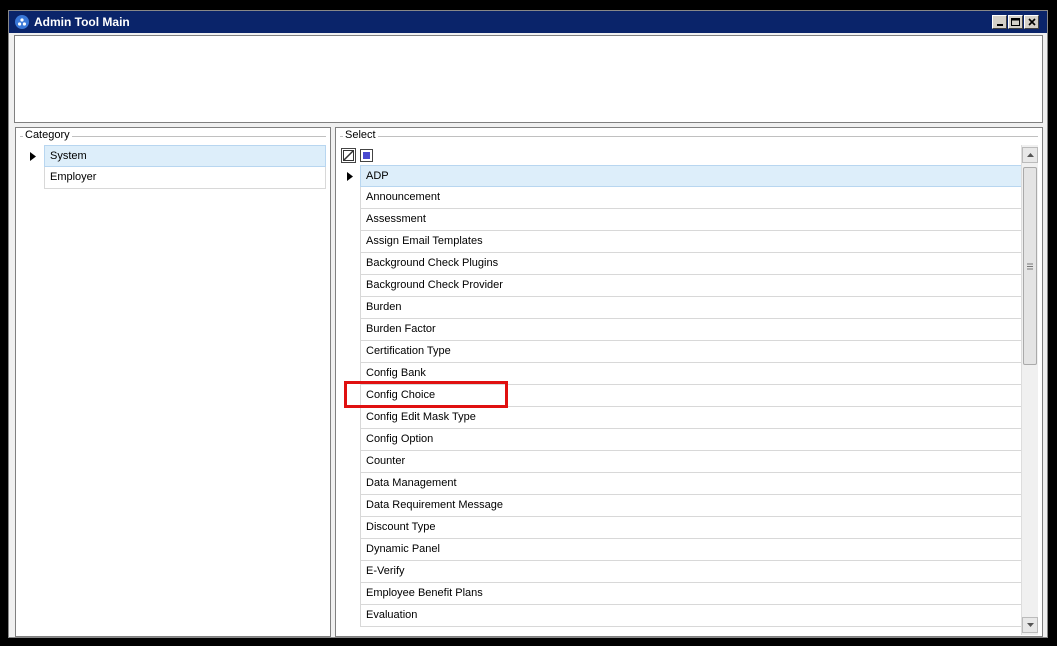 The height and width of the screenshot is (646, 1057). Describe the element at coordinates (691, 176) in the screenshot. I see `list-item-label: ADP` at that location.